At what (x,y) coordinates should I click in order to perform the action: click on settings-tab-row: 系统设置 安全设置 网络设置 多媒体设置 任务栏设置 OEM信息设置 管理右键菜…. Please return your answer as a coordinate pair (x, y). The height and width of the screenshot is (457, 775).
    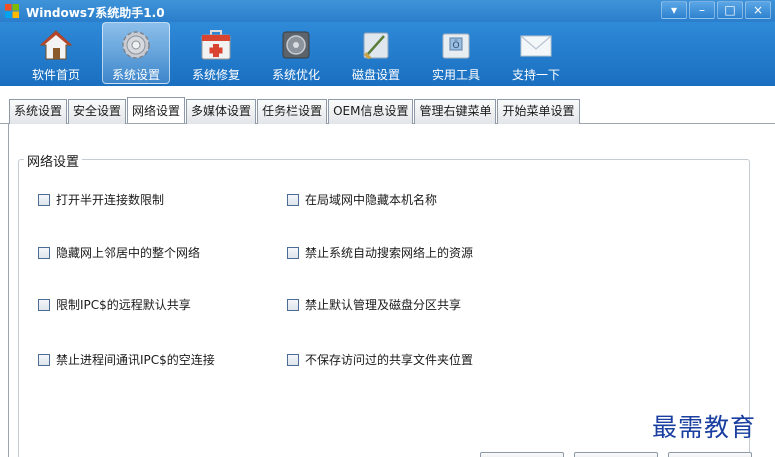
    Looking at the image, I should click on (387, 105).